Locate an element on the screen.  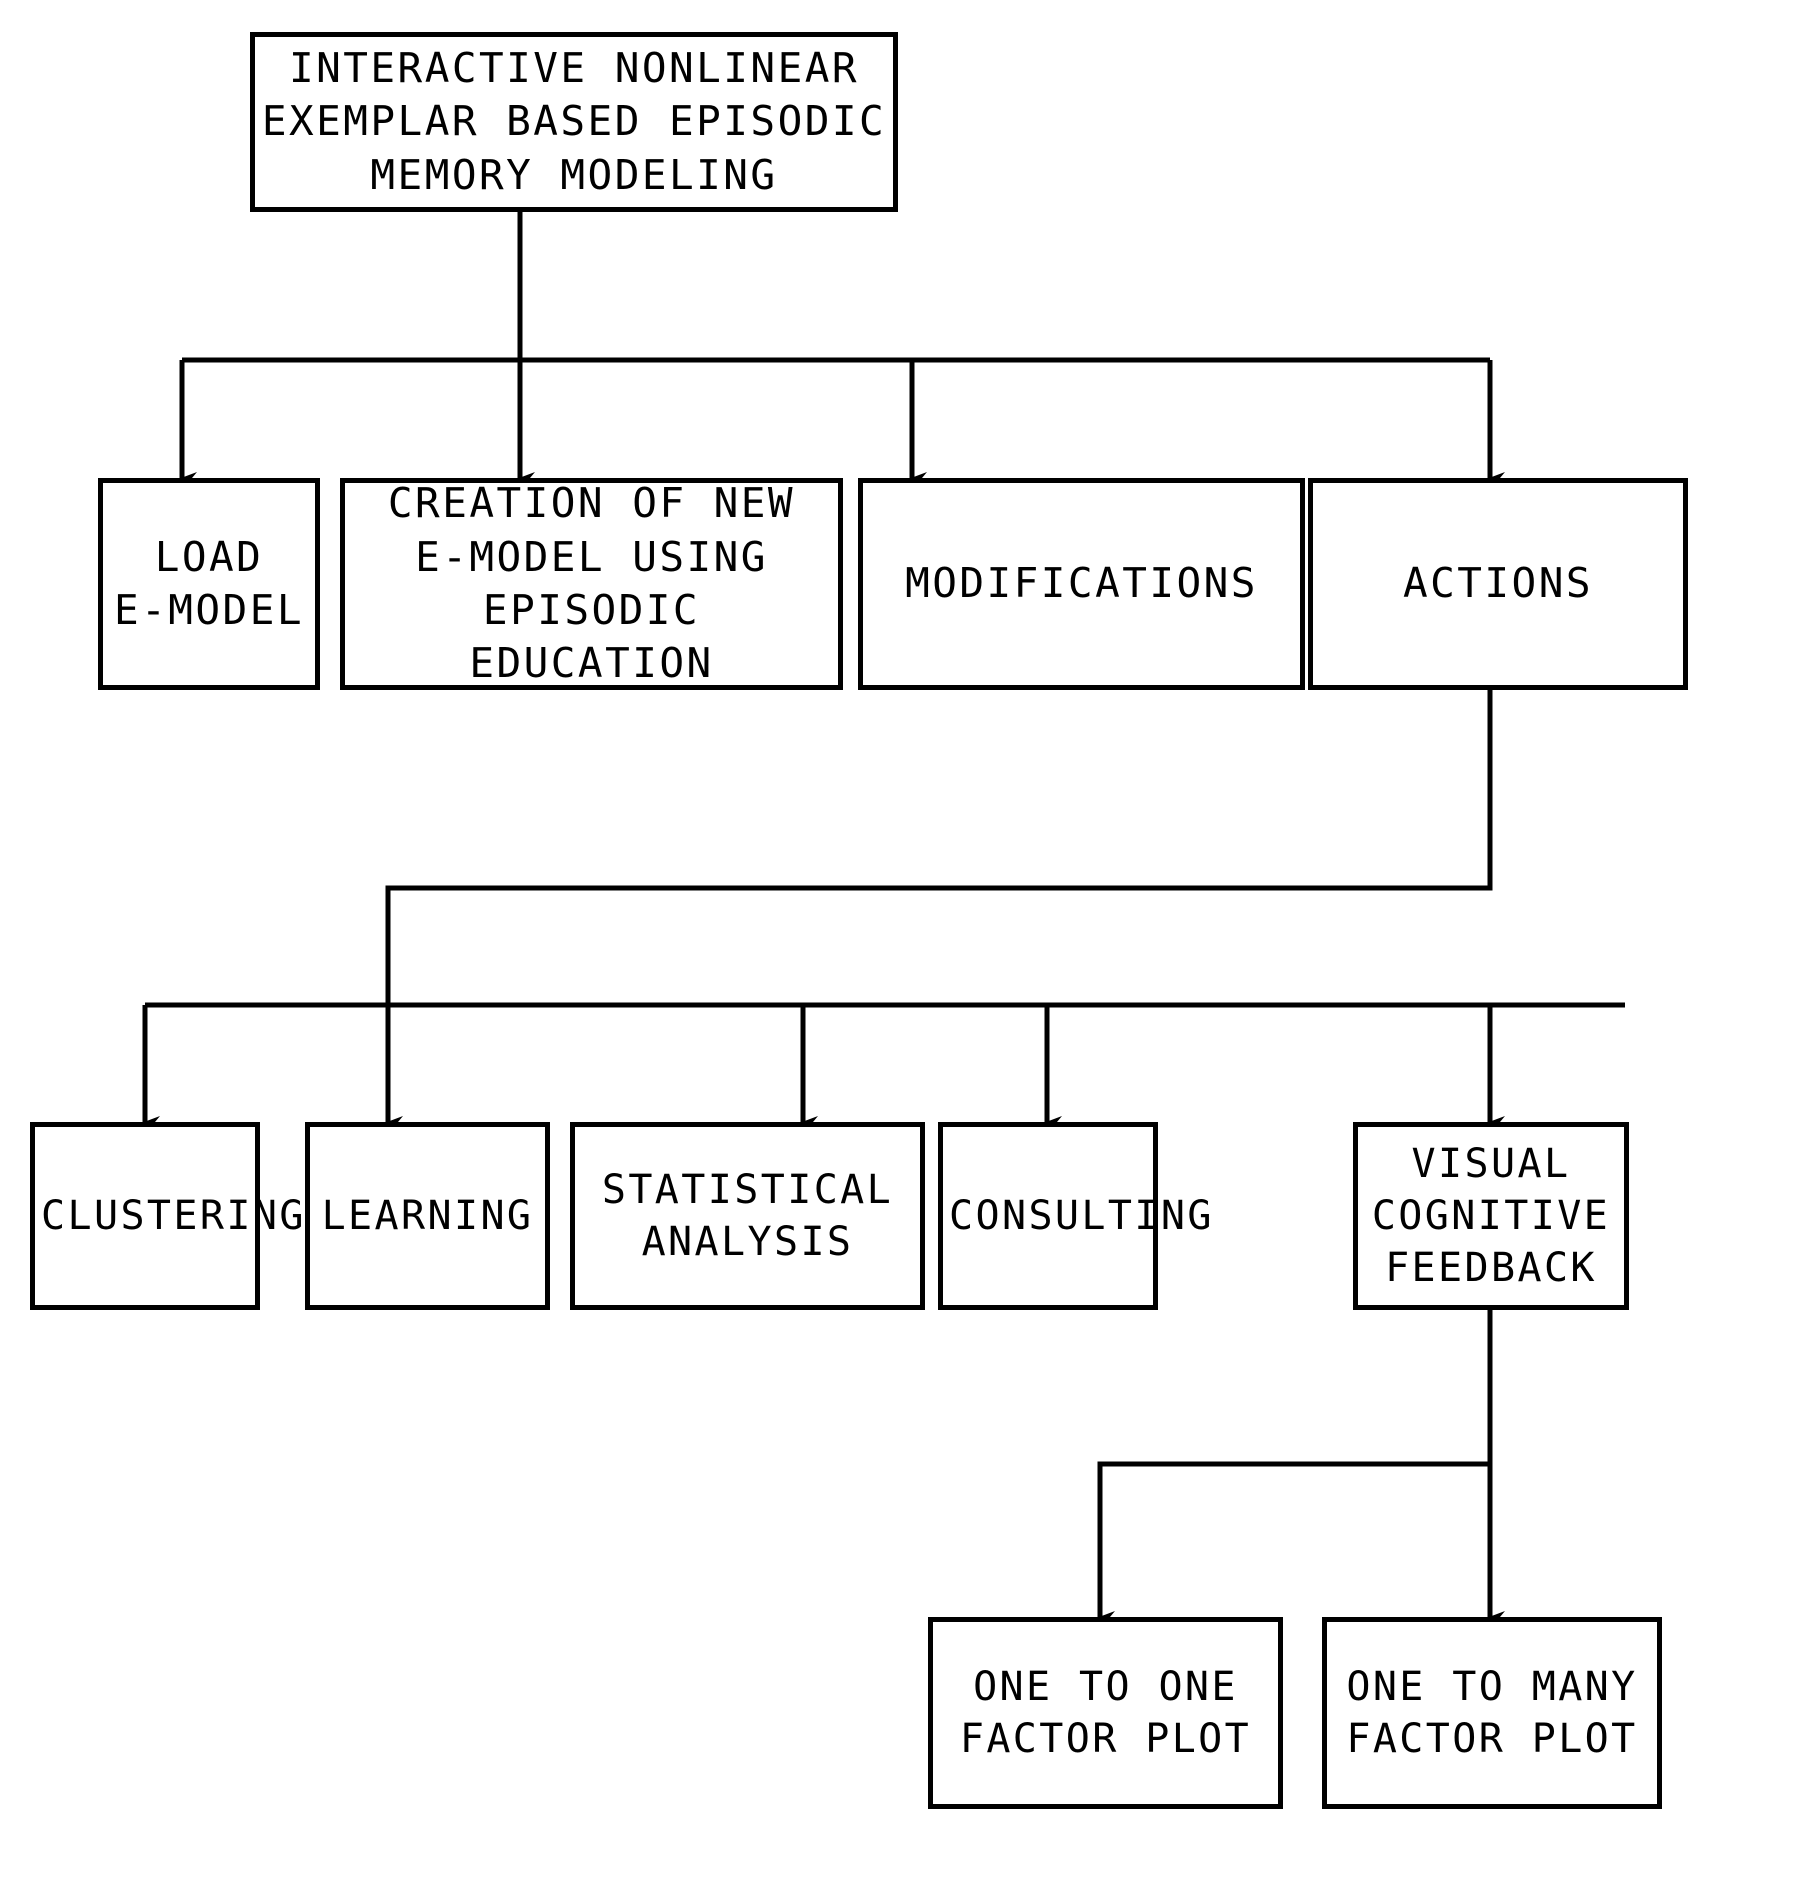
node-one-to-one-factor-plot-label: ONE TO ONE FACTOR PLOT is located at coordinates (1105, 1713).